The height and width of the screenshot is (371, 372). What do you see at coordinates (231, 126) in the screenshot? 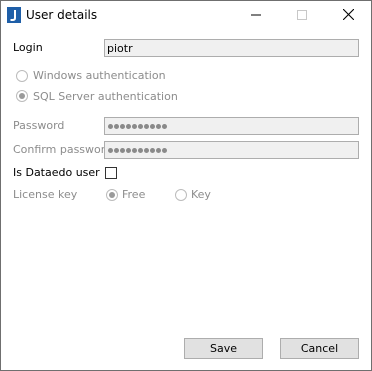
I see `password-field` at bounding box center [231, 126].